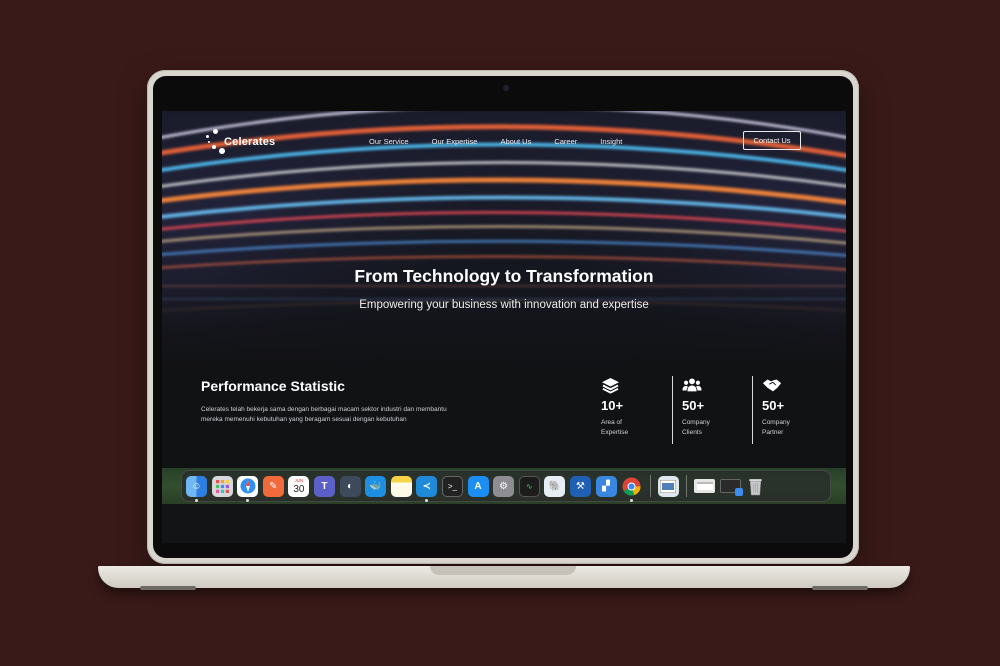  Describe the element at coordinates (376, 486) in the screenshot. I see `docker-icon: 🐳` at that location.